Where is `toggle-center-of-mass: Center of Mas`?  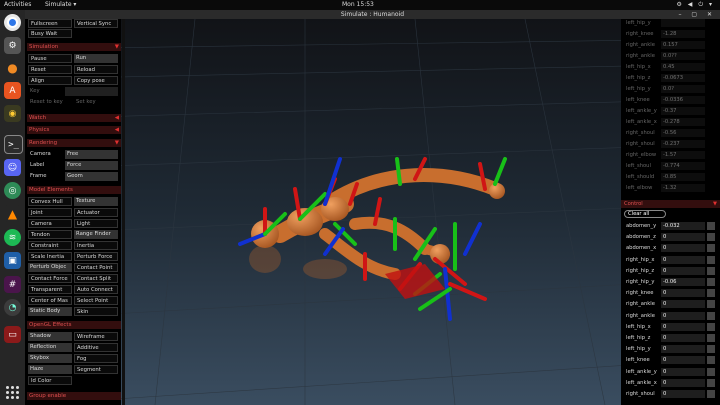 toggle-center-of-mass: Center of Mas is located at coordinates (50, 300).